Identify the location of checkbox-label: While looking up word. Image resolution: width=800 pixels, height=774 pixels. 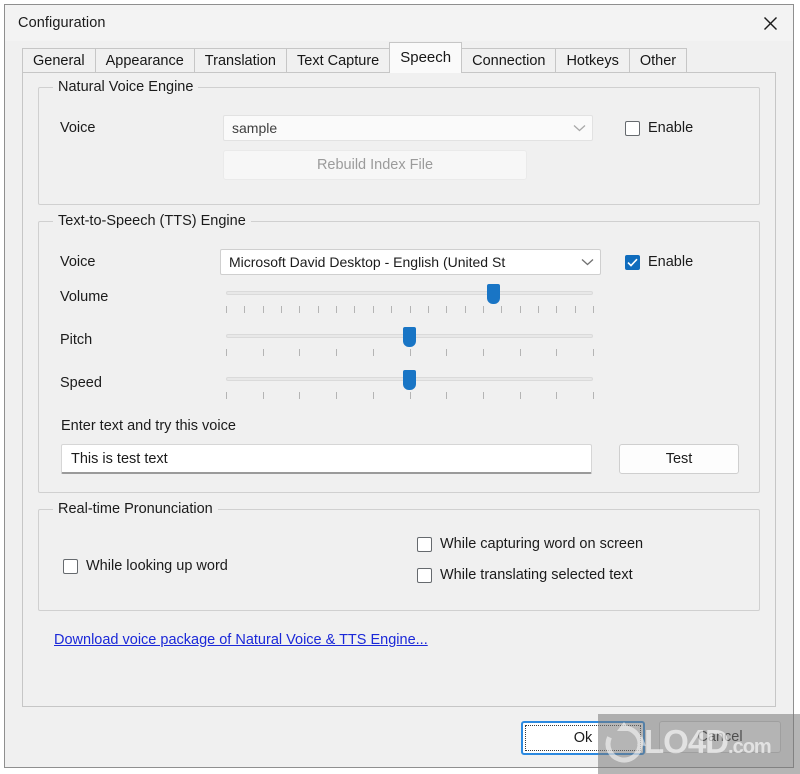
(157, 566).